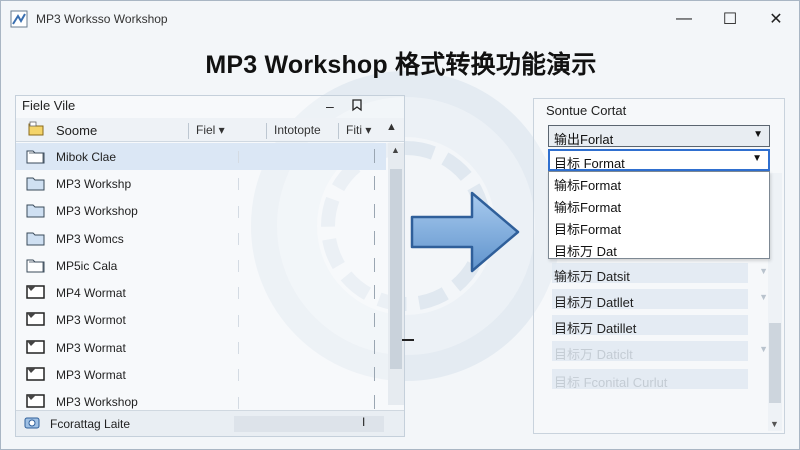 This screenshot has height=450, width=800. What do you see at coordinates (659, 249) in the screenshot?
I see `dropdown-option: 目标万 Dat` at bounding box center [659, 249].